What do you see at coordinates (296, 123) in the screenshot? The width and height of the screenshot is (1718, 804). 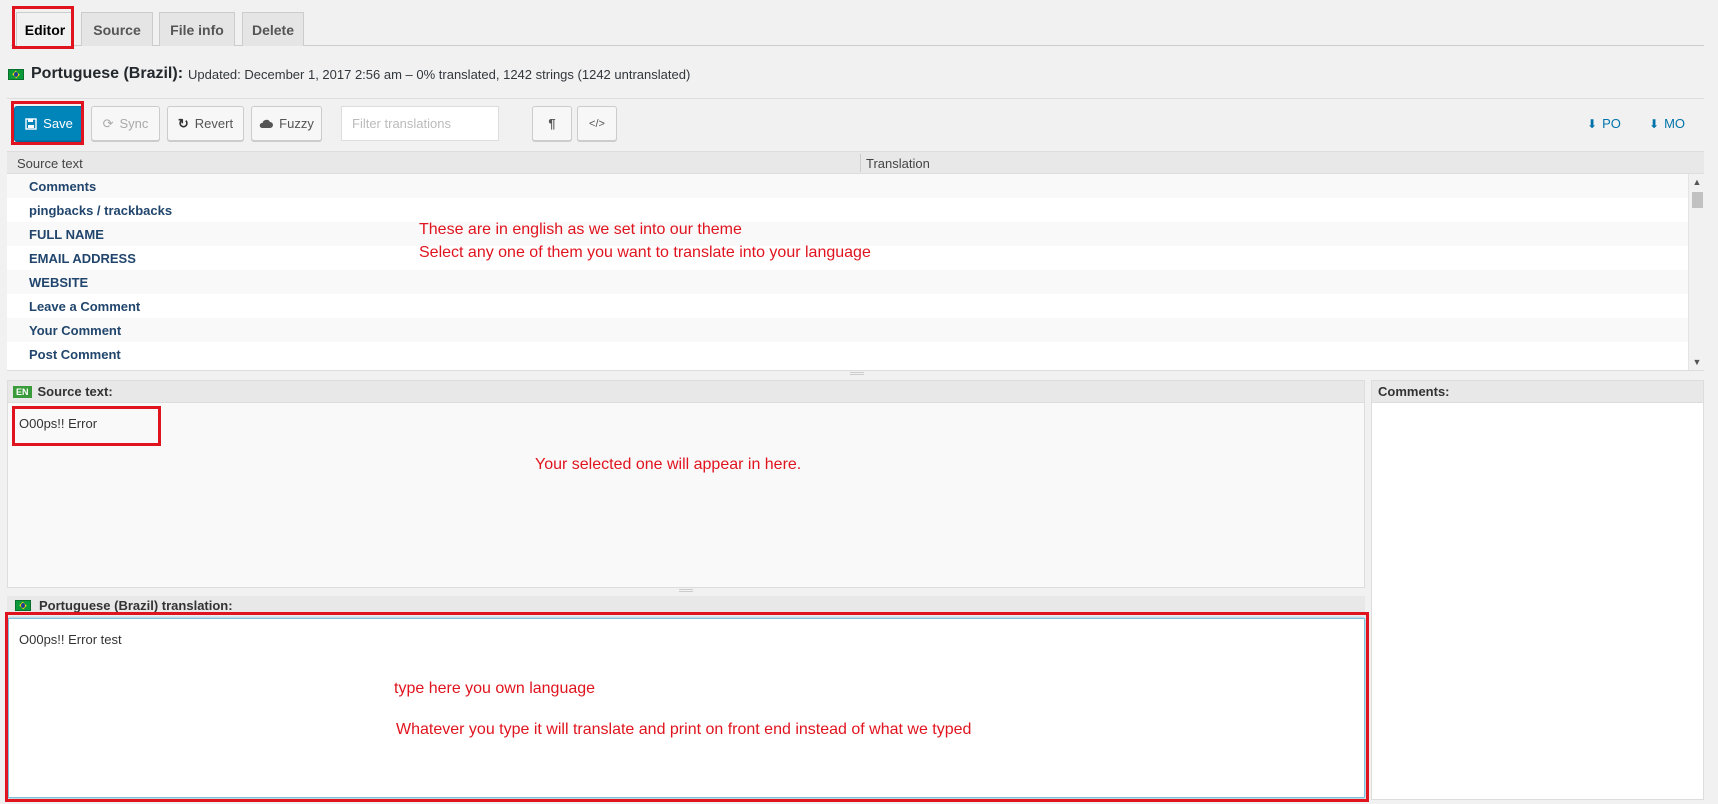 I see `fuzzy-button-label: Fuzzy` at bounding box center [296, 123].